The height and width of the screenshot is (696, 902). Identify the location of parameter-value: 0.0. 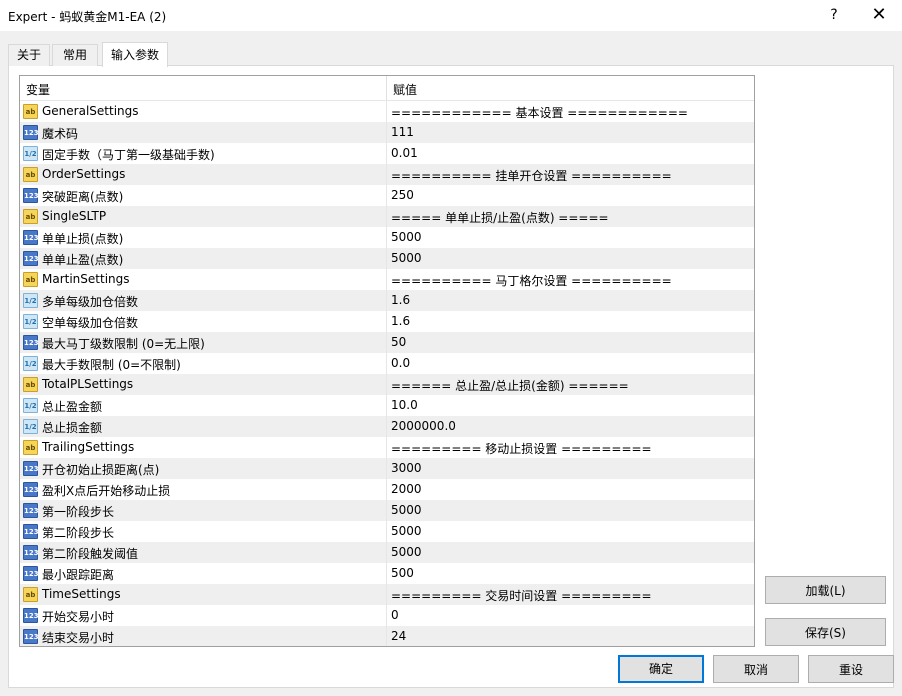
(400, 363).